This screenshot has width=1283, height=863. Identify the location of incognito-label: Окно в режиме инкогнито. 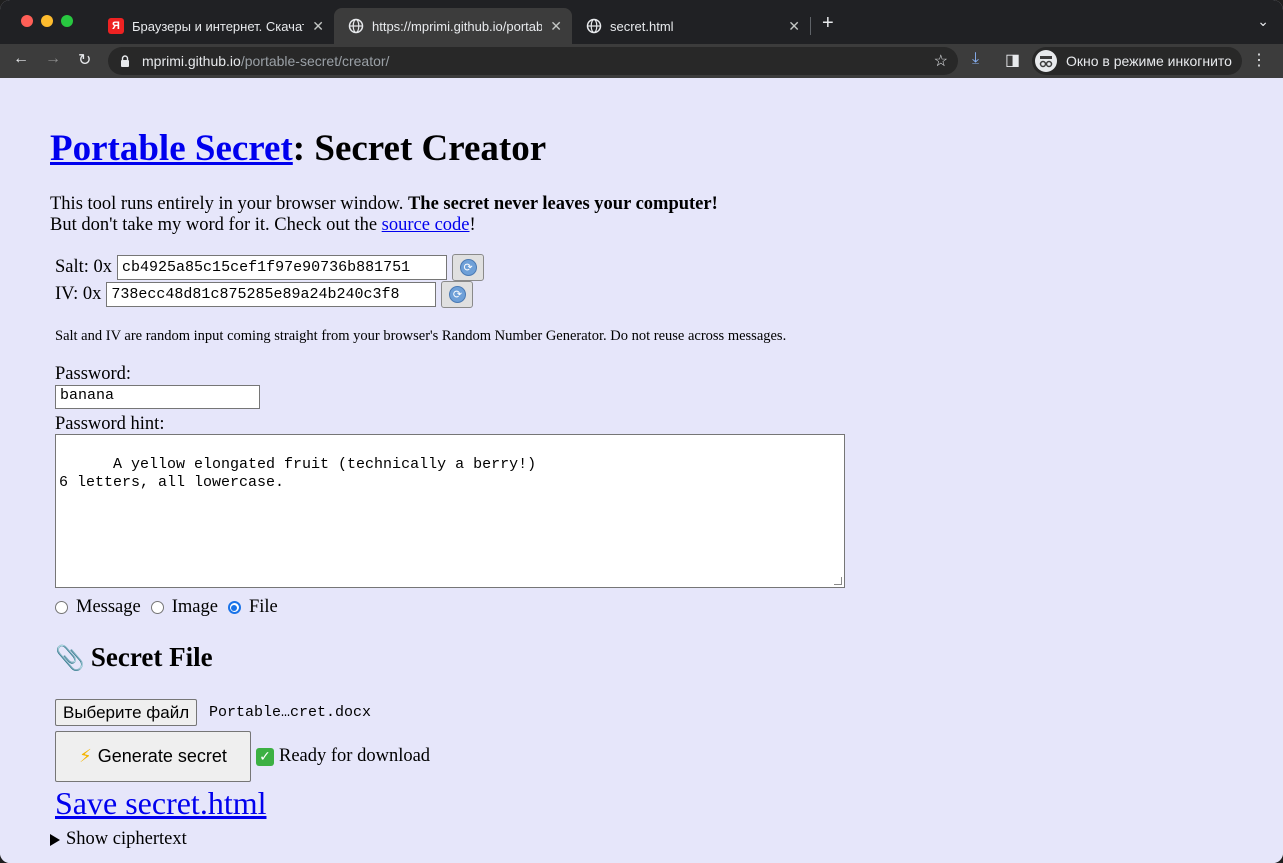
(1149, 61).